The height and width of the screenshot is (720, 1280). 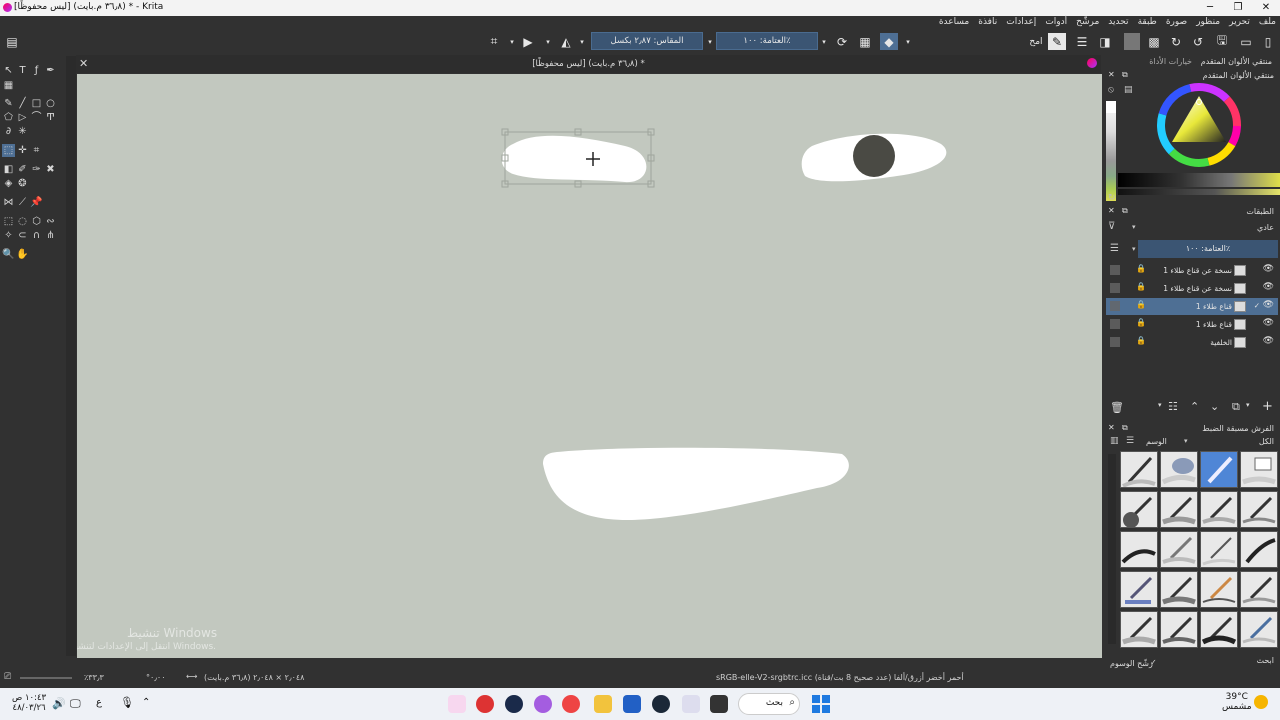 What do you see at coordinates (22, 202) in the screenshot?
I see `measure-tool-icon: ⟋` at bounding box center [22, 202].